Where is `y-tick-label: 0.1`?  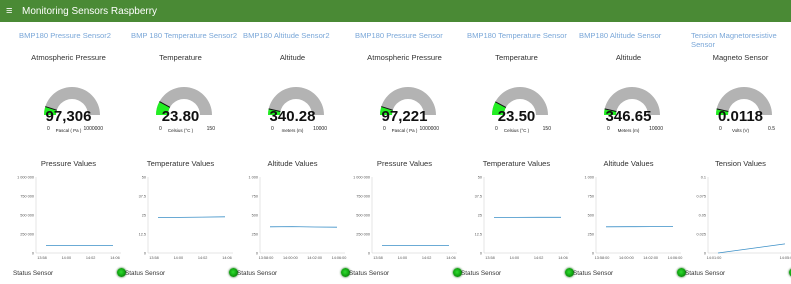
y-tick-label: 0.1 is located at coordinates (703, 177).